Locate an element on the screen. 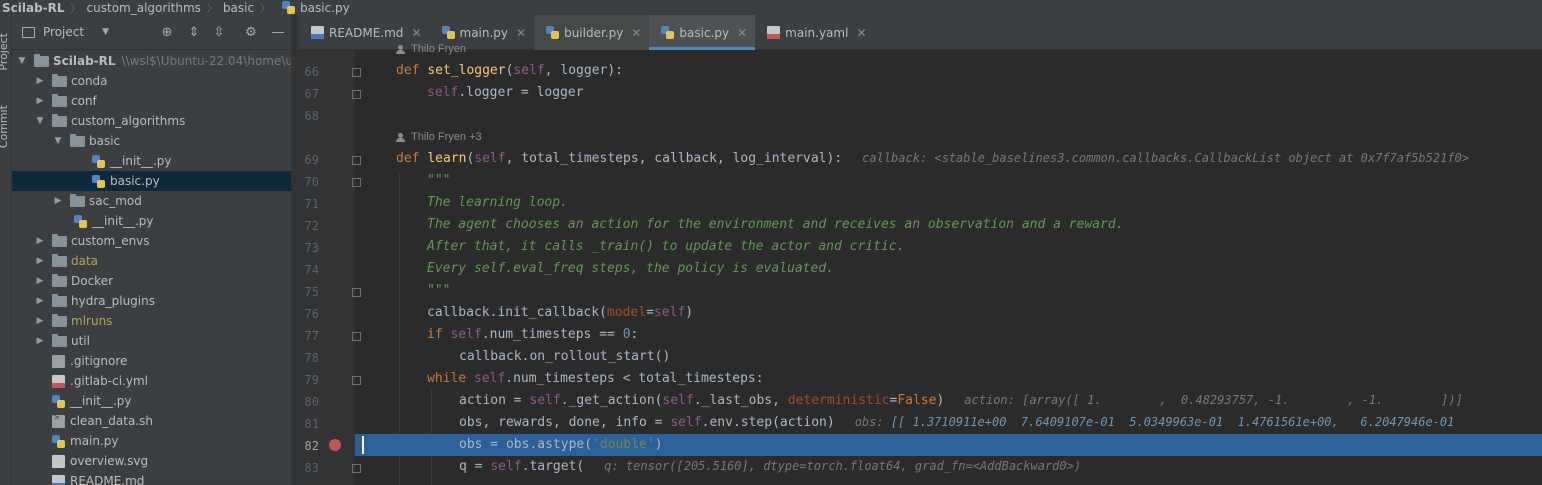 Image resolution: width=1542 pixels, height=485 pixels. code-author: Thilo Fryen is located at coordinates (431, 49).